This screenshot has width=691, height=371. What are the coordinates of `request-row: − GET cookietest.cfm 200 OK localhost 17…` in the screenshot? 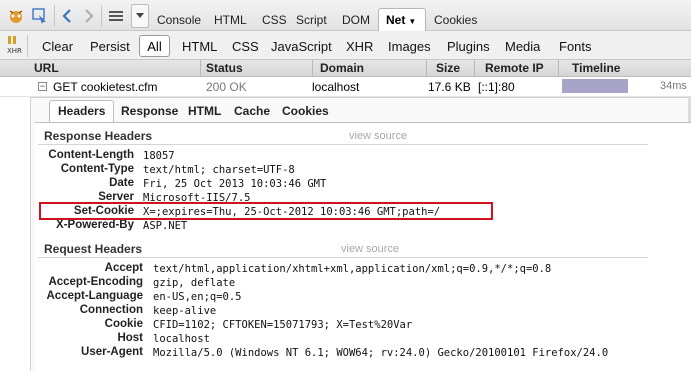 It's located at (345, 87).